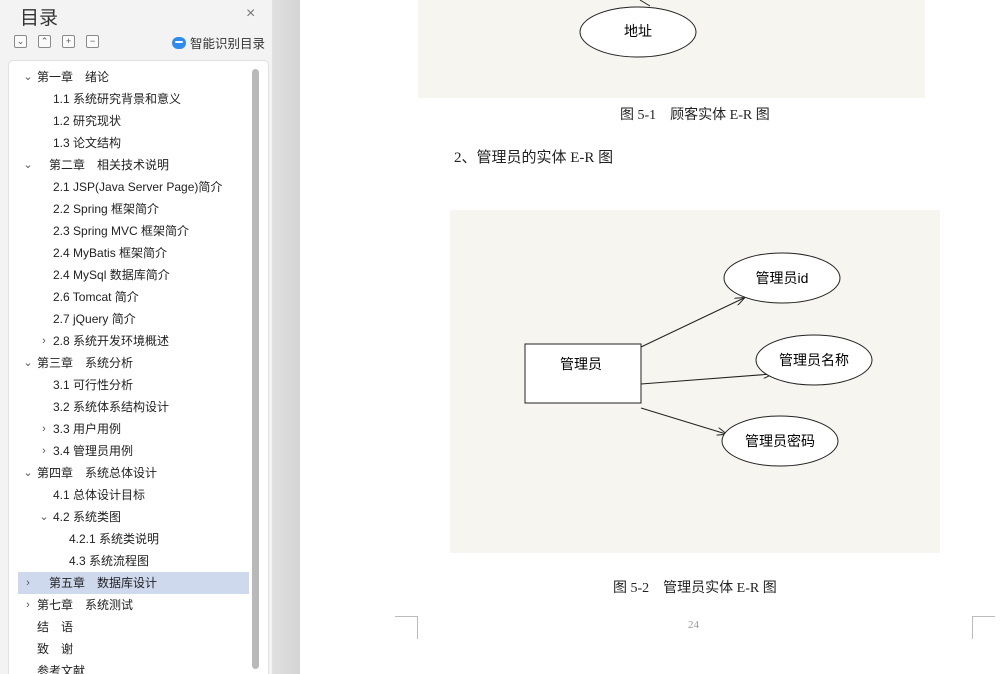 Image resolution: width=1002 pixels, height=674 pixels. What do you see at coordinates (85, 605) in the screenshot?
I see `outline-item-label: 第七章 系统测试` at bounding box center [85, 605].